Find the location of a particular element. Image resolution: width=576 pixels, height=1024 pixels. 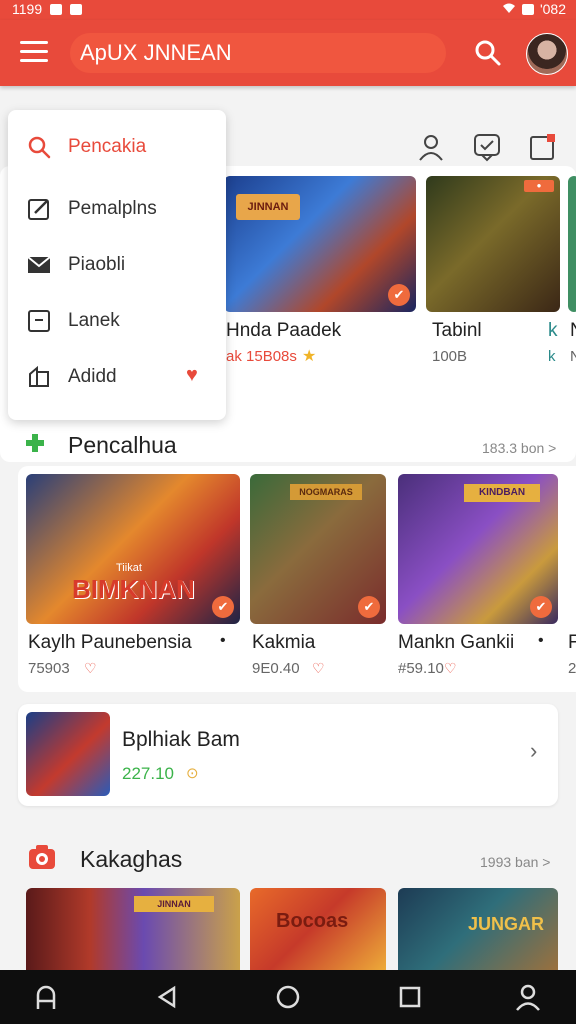

coin-icon: ⊙ is located at coordinates (192, 773).